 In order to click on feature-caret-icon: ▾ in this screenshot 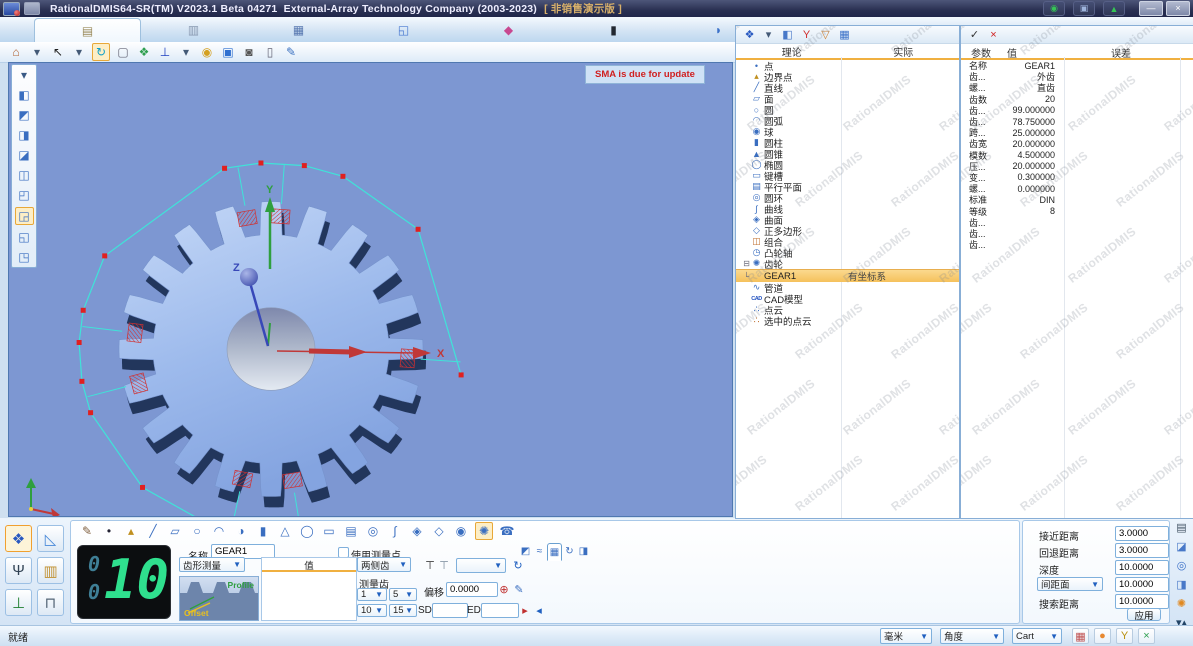, I will do `click(768, 35)`.